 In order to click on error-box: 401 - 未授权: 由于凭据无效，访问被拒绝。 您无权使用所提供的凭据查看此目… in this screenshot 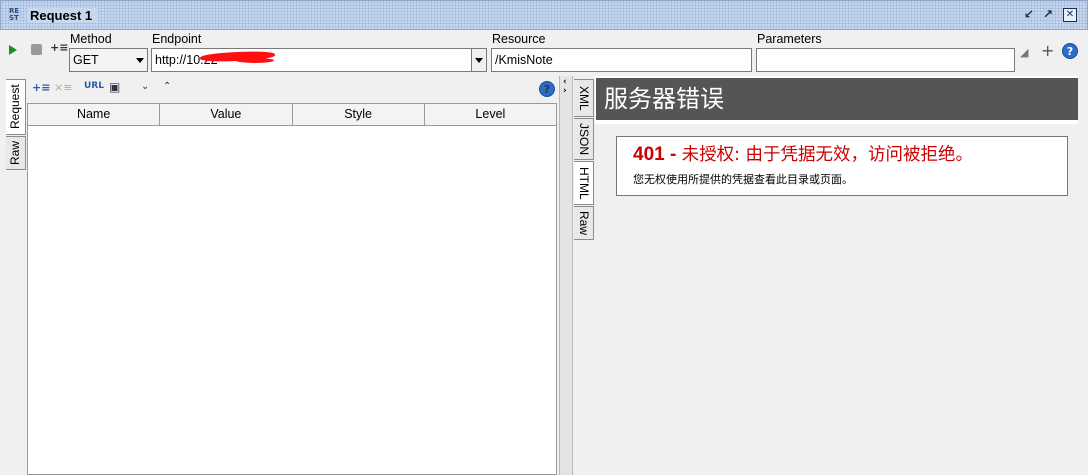, I will do `click(842, 166)`.